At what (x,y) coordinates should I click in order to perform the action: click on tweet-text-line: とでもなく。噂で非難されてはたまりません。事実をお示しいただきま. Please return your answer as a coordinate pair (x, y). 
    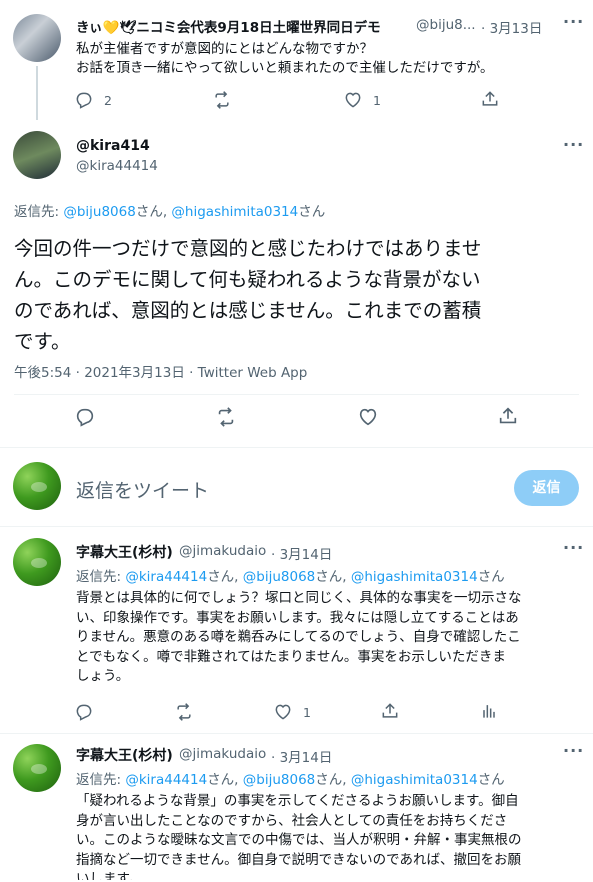
    Looking at the image, I should click on (291, 656).